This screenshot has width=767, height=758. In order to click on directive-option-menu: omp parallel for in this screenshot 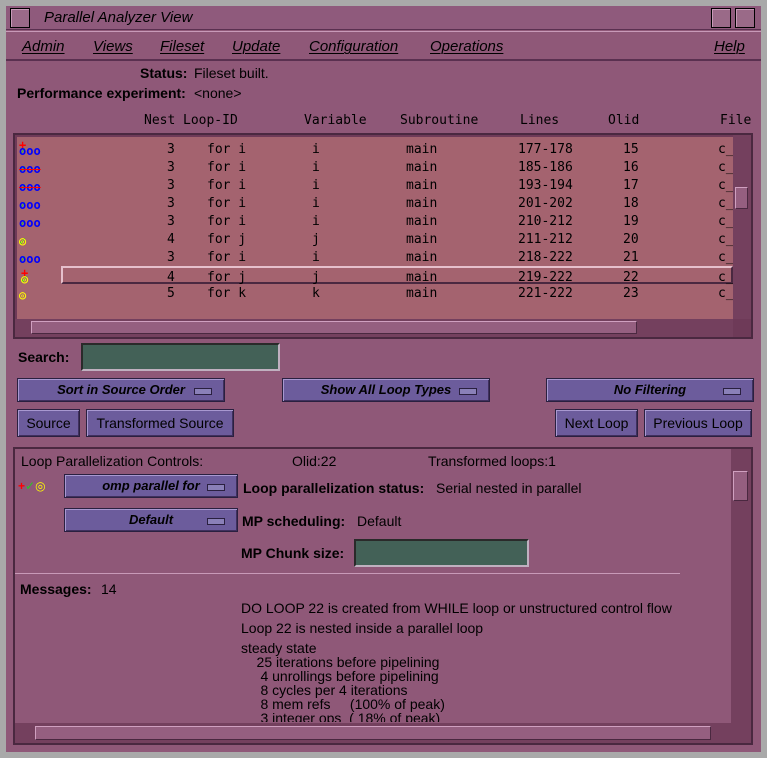, I will do `click(151, 486)`.